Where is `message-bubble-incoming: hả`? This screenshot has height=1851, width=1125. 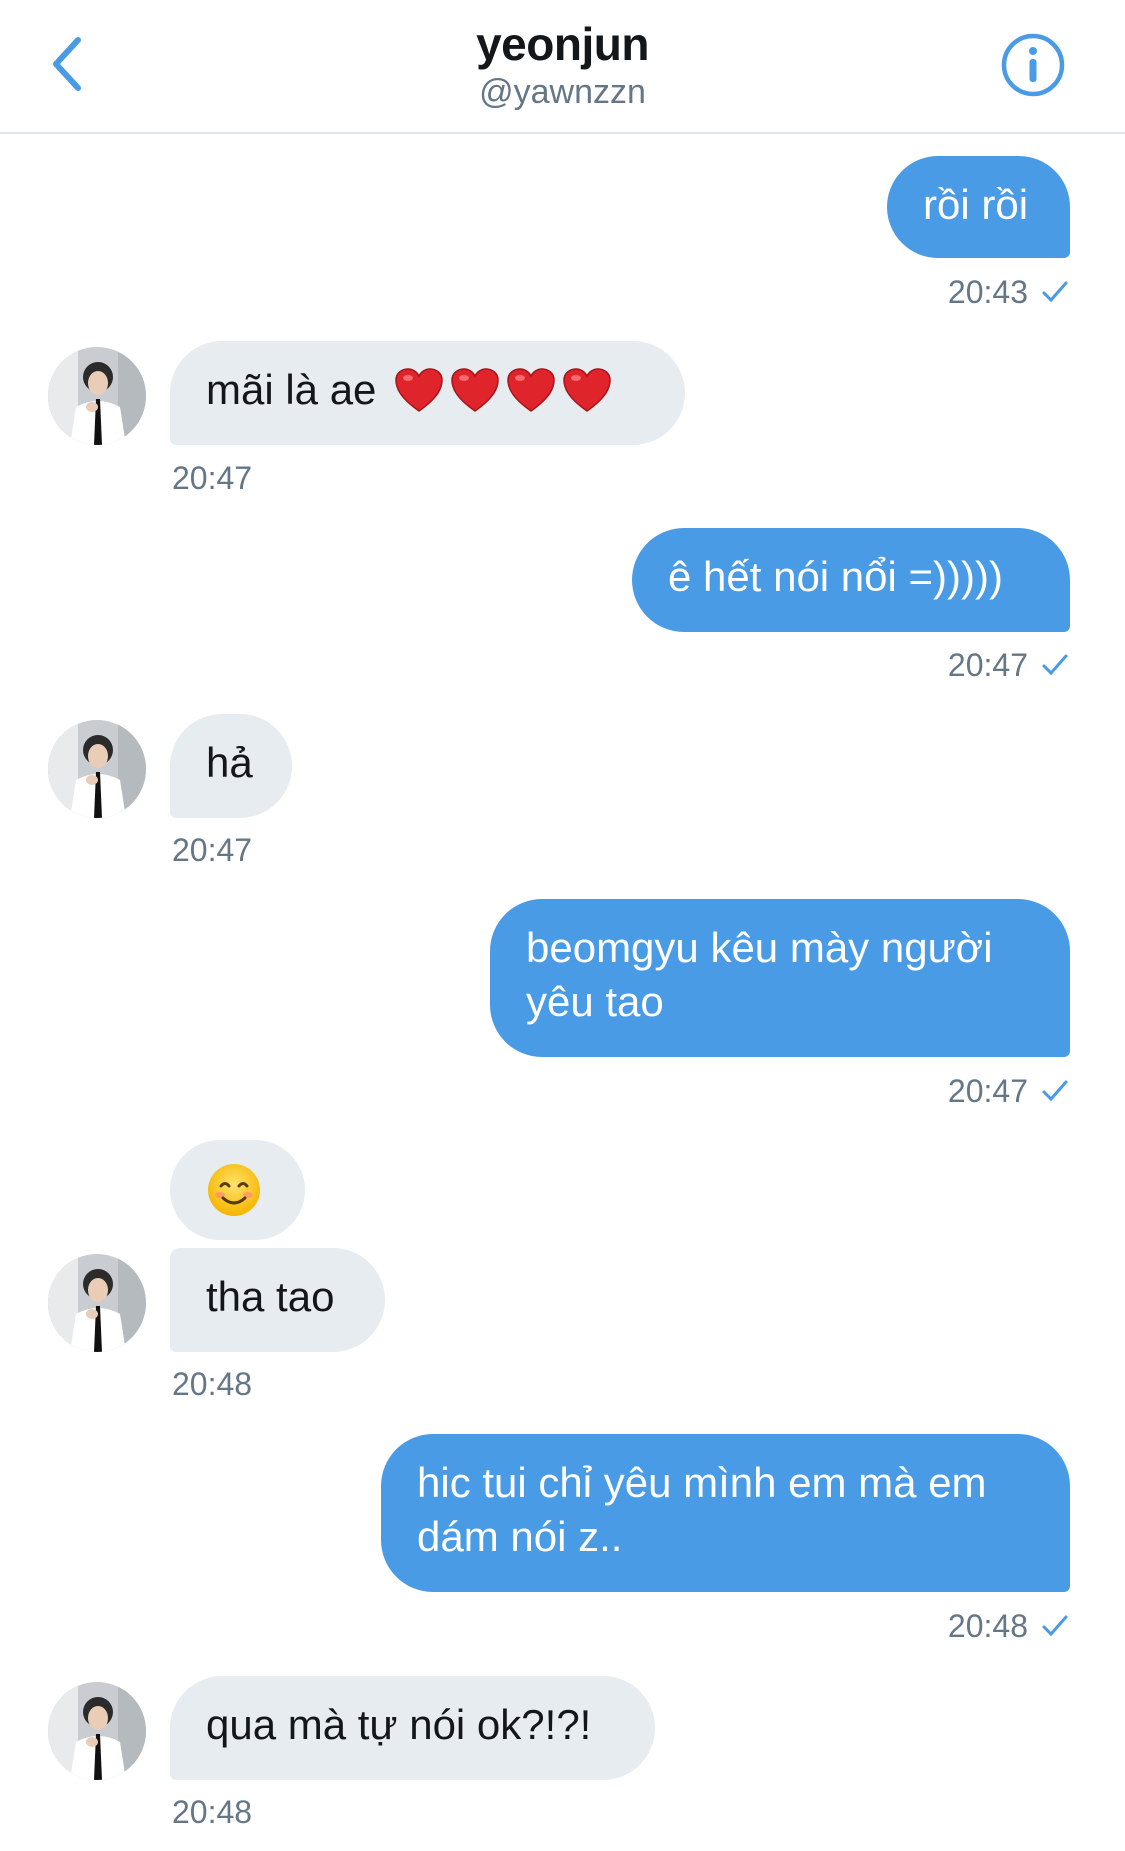
message-bubble-incoming: hả is located at coordinates (231, 766).